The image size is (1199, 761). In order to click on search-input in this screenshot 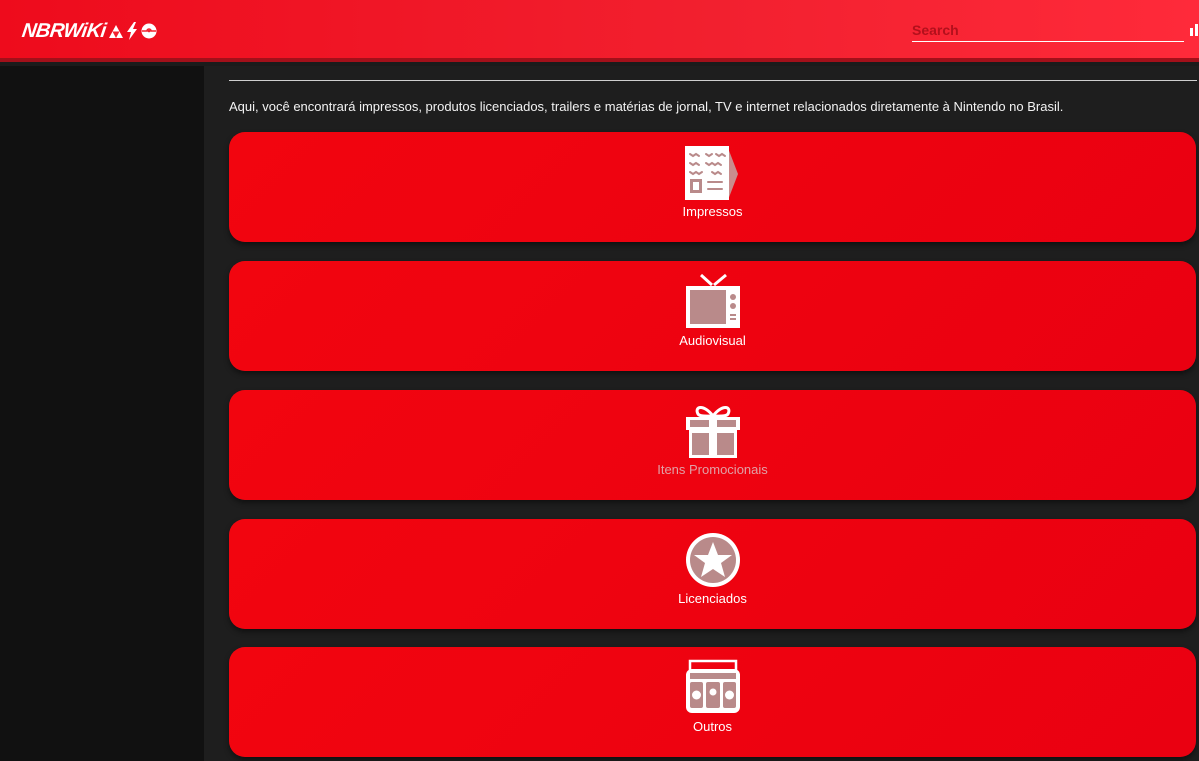, I will do `click(1048, 30)`.